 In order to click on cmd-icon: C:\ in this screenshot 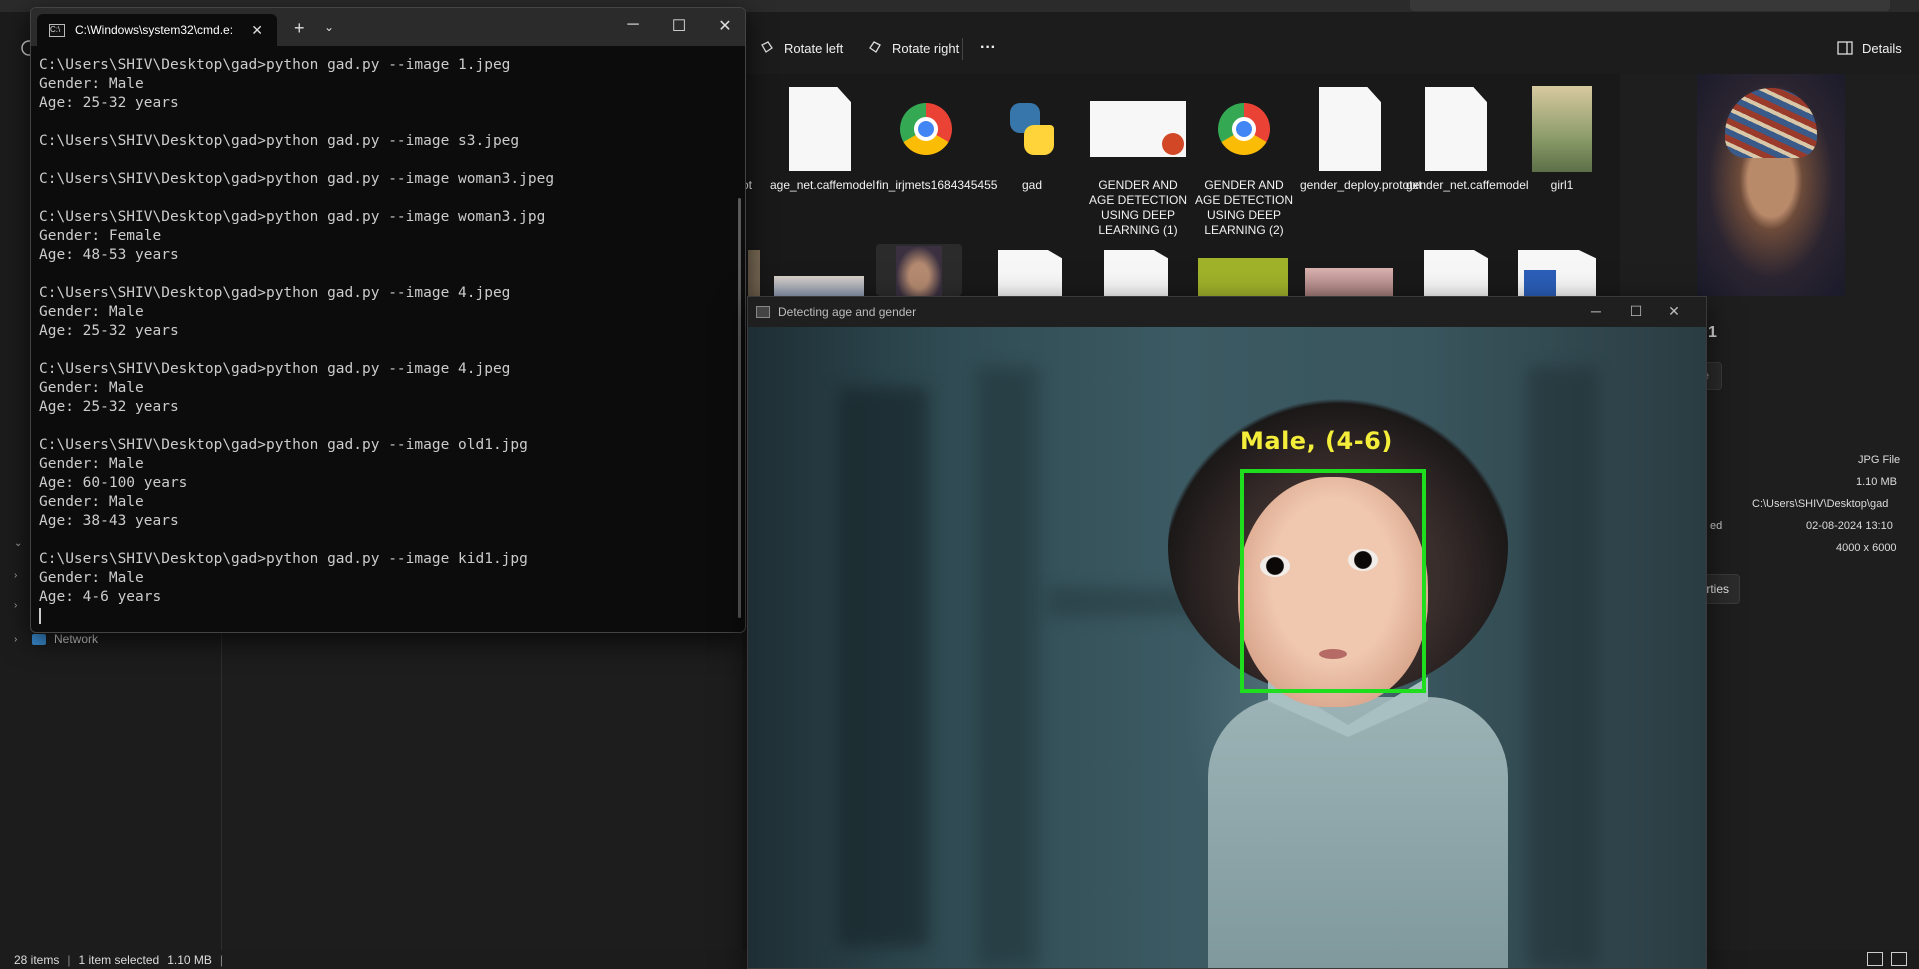, I will do `click(57, 30)`.